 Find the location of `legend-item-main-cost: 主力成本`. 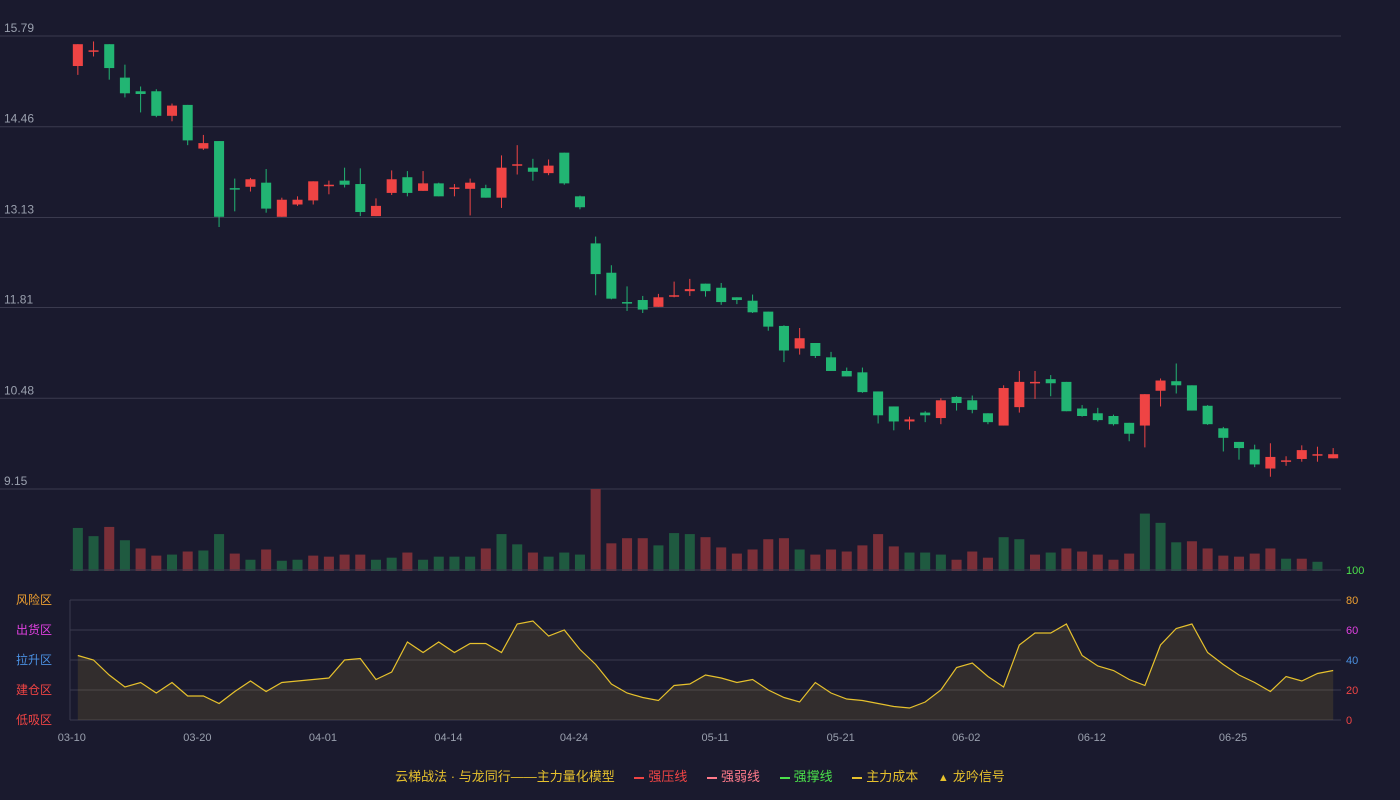

legend-item-main-cost: 主力成本 is located at coordinates (885, 775).